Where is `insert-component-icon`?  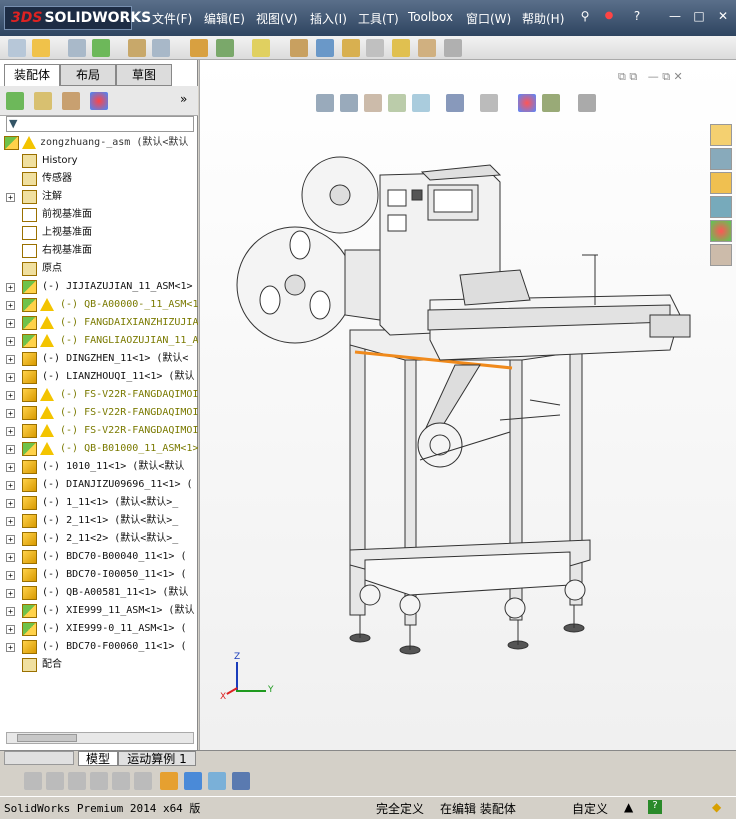
insert-component-icon is located at coordinates (137, 48).